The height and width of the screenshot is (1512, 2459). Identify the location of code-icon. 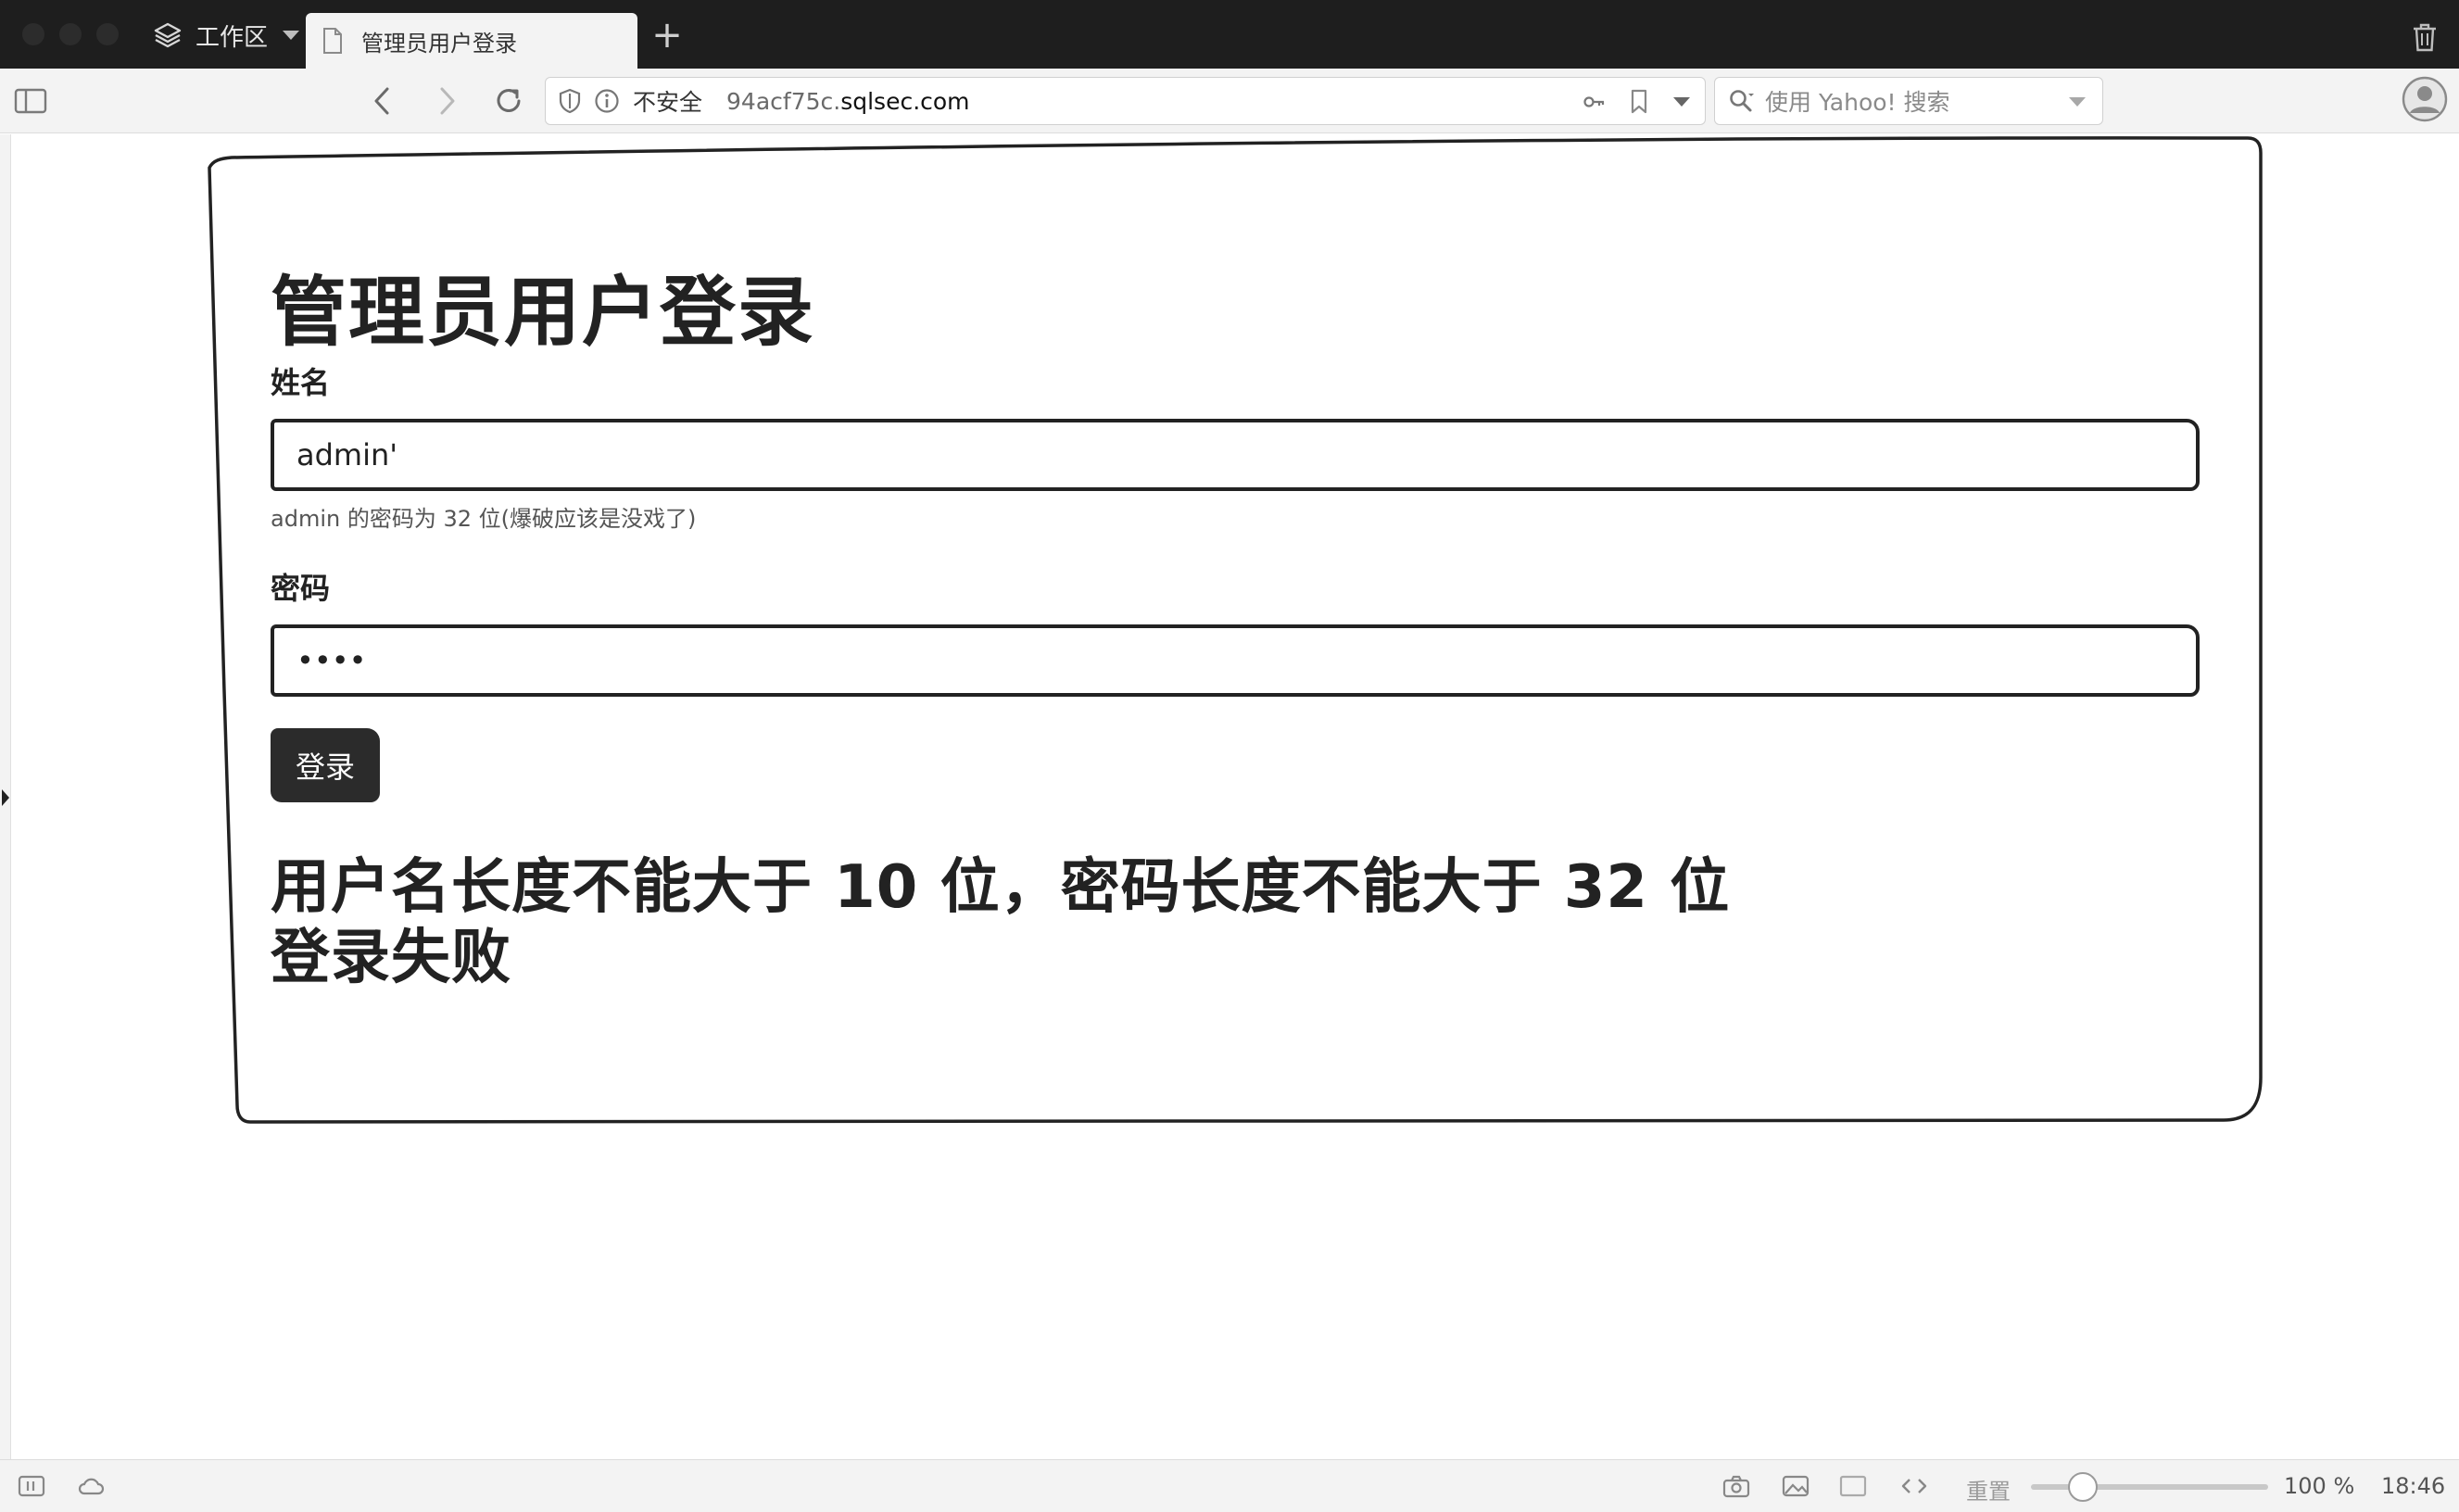
(1914, 1486).